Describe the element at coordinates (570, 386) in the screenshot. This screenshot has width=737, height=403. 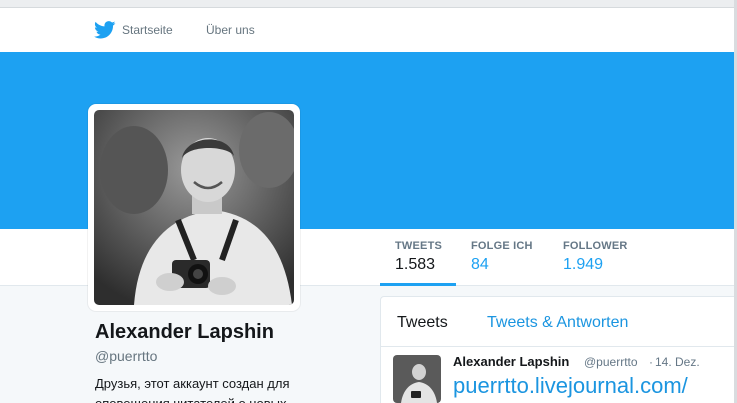
I see `tweet-link: puerrtto.livejournal.com/` at that location.